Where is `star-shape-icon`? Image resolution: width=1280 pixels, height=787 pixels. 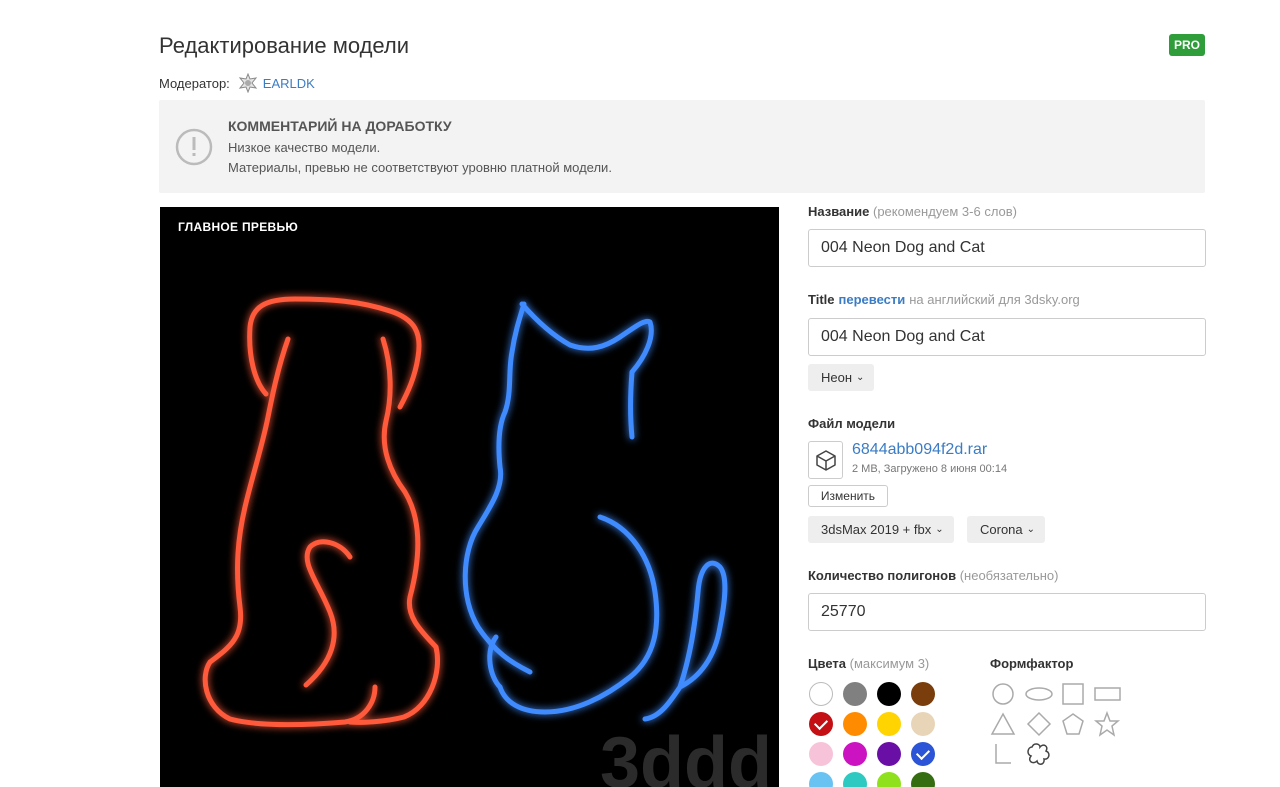 star-shape-icon is located at coordinates (1107, 724).